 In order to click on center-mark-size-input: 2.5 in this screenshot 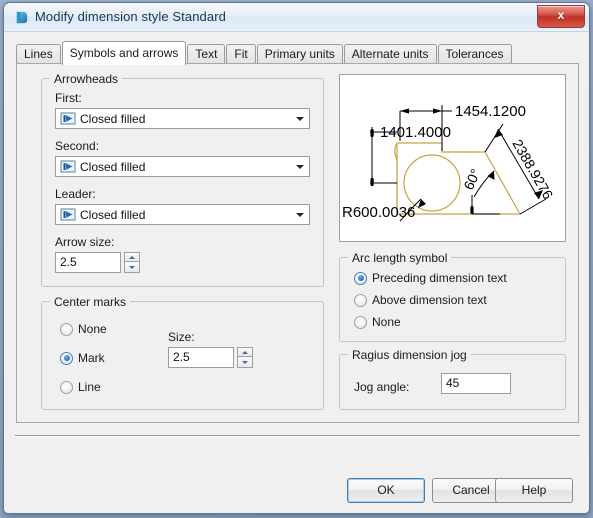, I will do `click(201, 357)`.